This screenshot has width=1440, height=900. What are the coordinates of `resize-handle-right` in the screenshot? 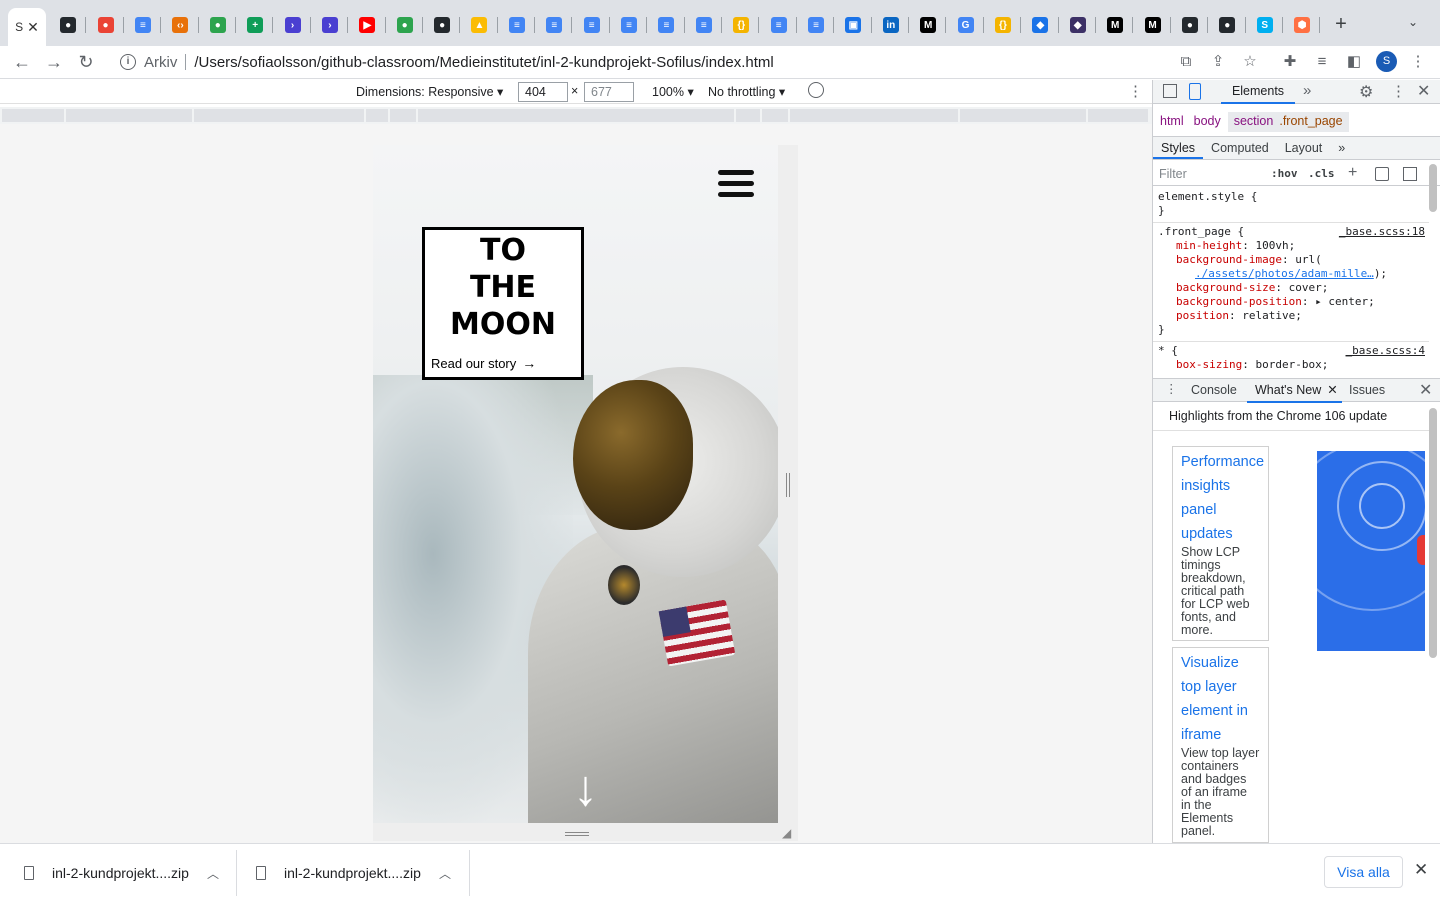 It's located at (788, 485).